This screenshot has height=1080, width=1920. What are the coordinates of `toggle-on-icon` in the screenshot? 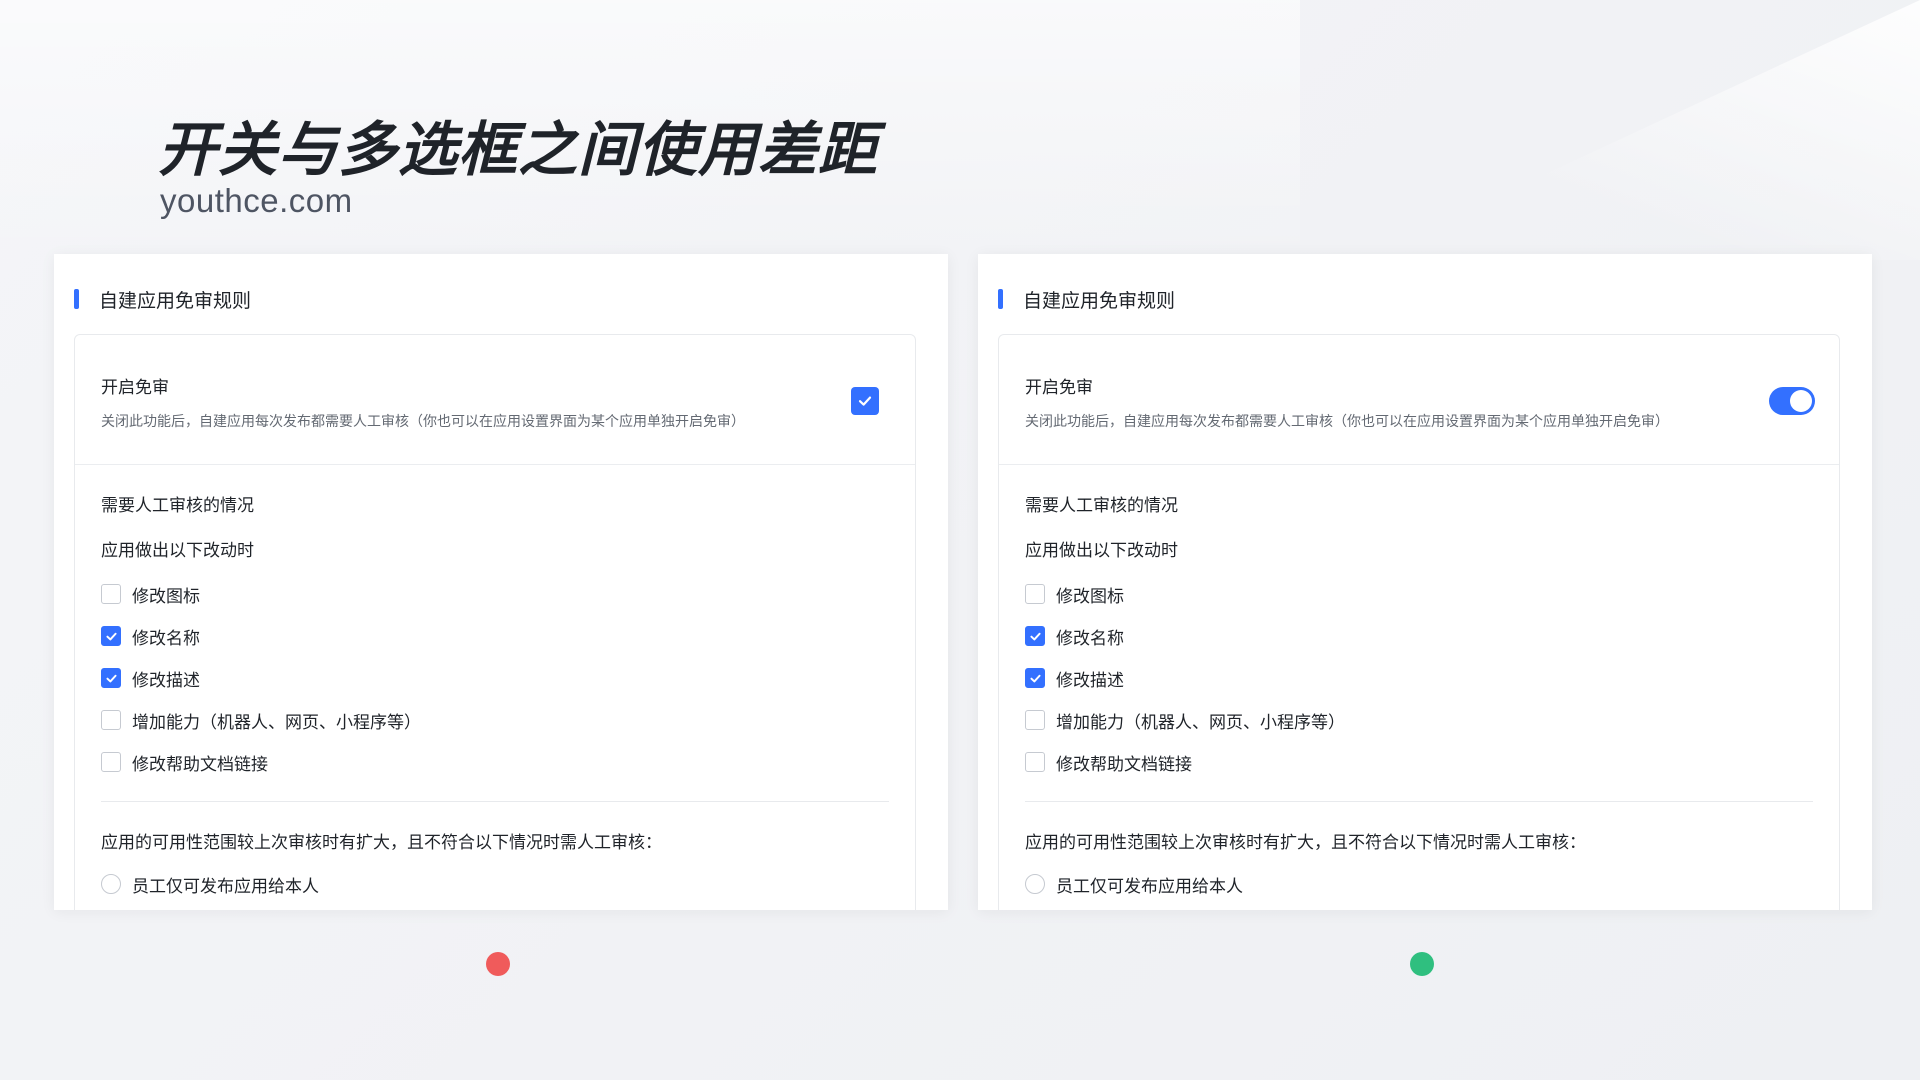 It's located at (1801, 401).